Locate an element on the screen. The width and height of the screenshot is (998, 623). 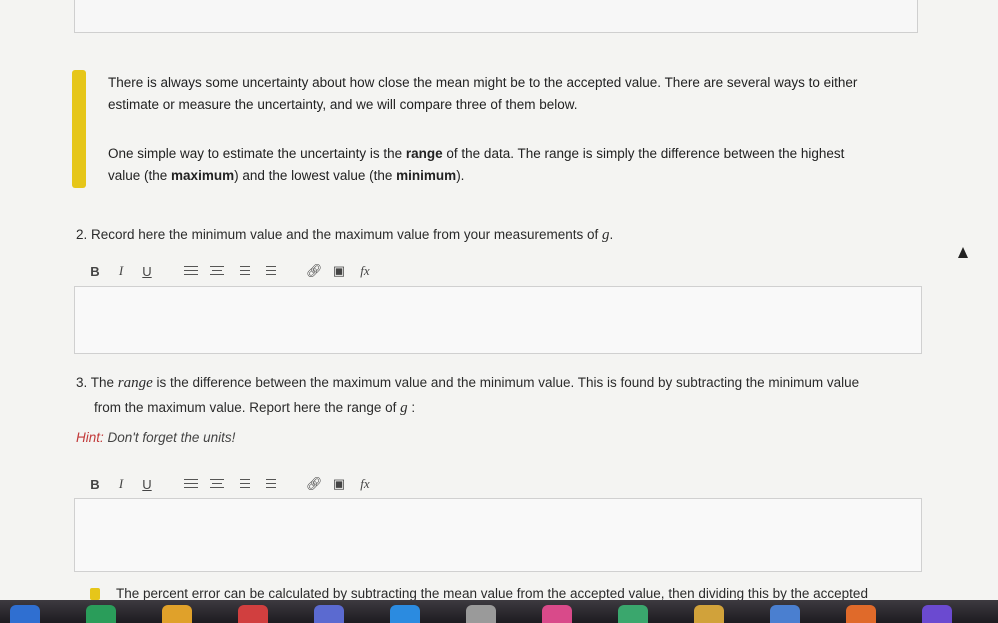
range-term-italic: range is located at coordinates (135, 383).